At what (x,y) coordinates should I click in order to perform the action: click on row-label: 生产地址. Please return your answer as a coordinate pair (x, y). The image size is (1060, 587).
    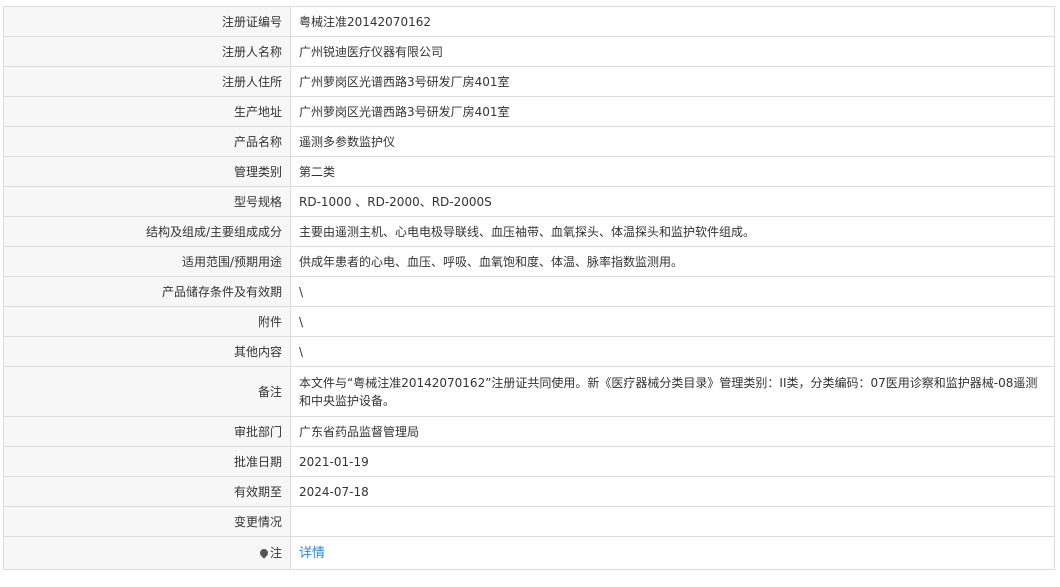
    Looking at the image, I should click on (147, 111).